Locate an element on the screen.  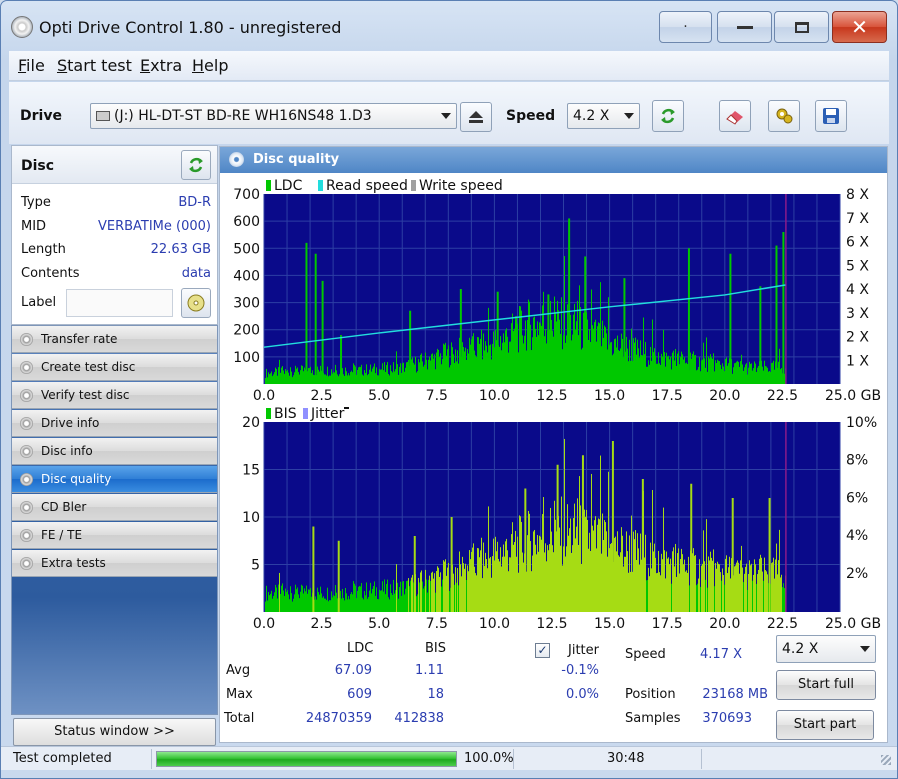
disc-label-button is located at coordinates (196, 303).